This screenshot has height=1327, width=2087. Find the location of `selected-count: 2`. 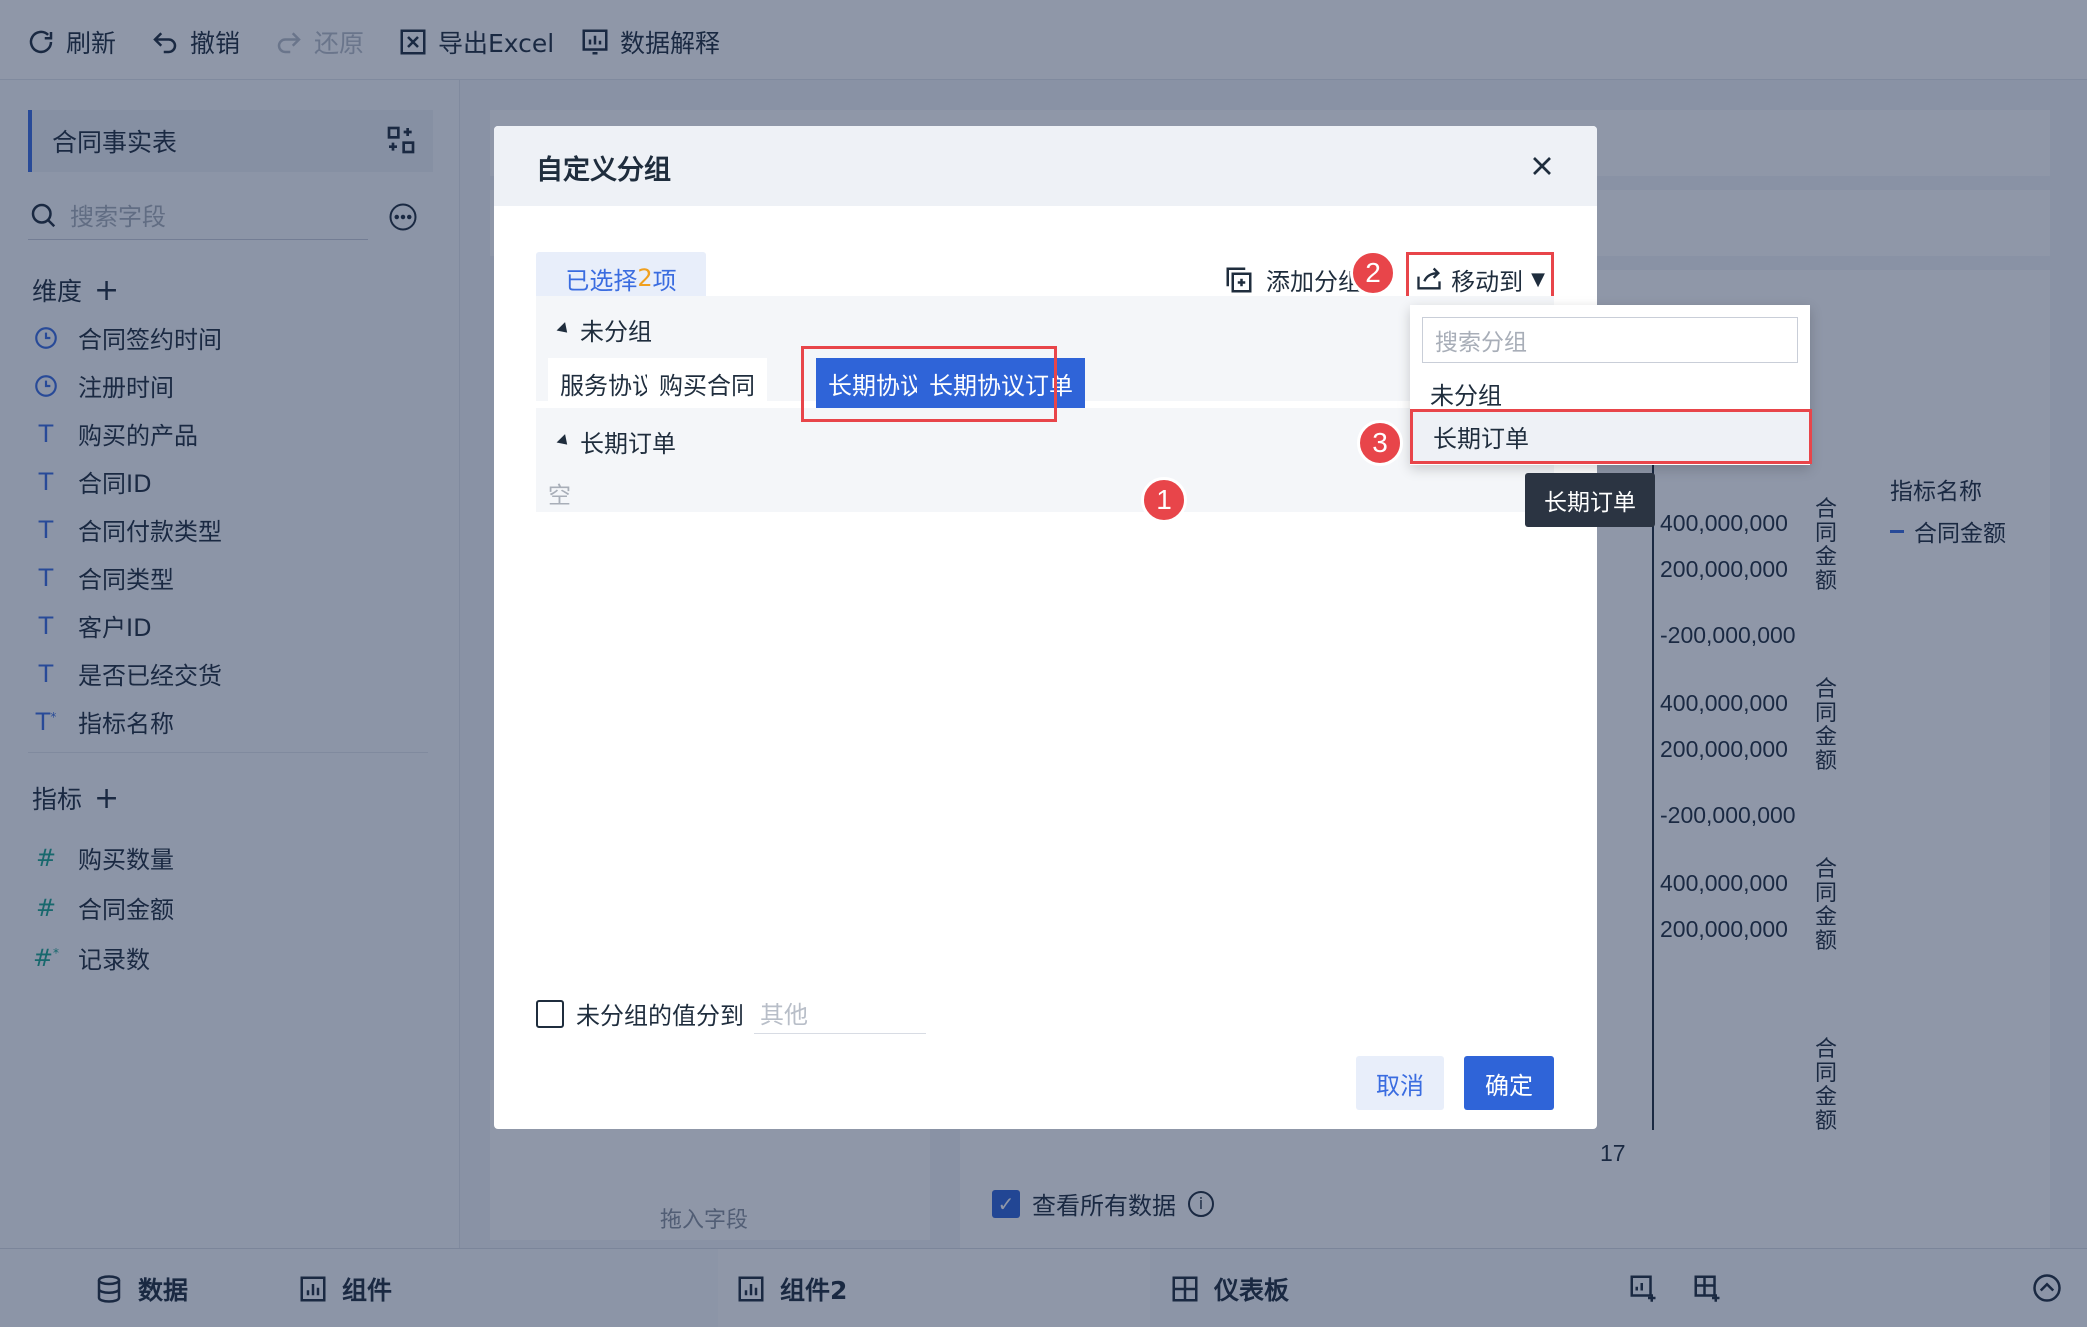

selected-count: 2 is located at coordinates (645, 278).